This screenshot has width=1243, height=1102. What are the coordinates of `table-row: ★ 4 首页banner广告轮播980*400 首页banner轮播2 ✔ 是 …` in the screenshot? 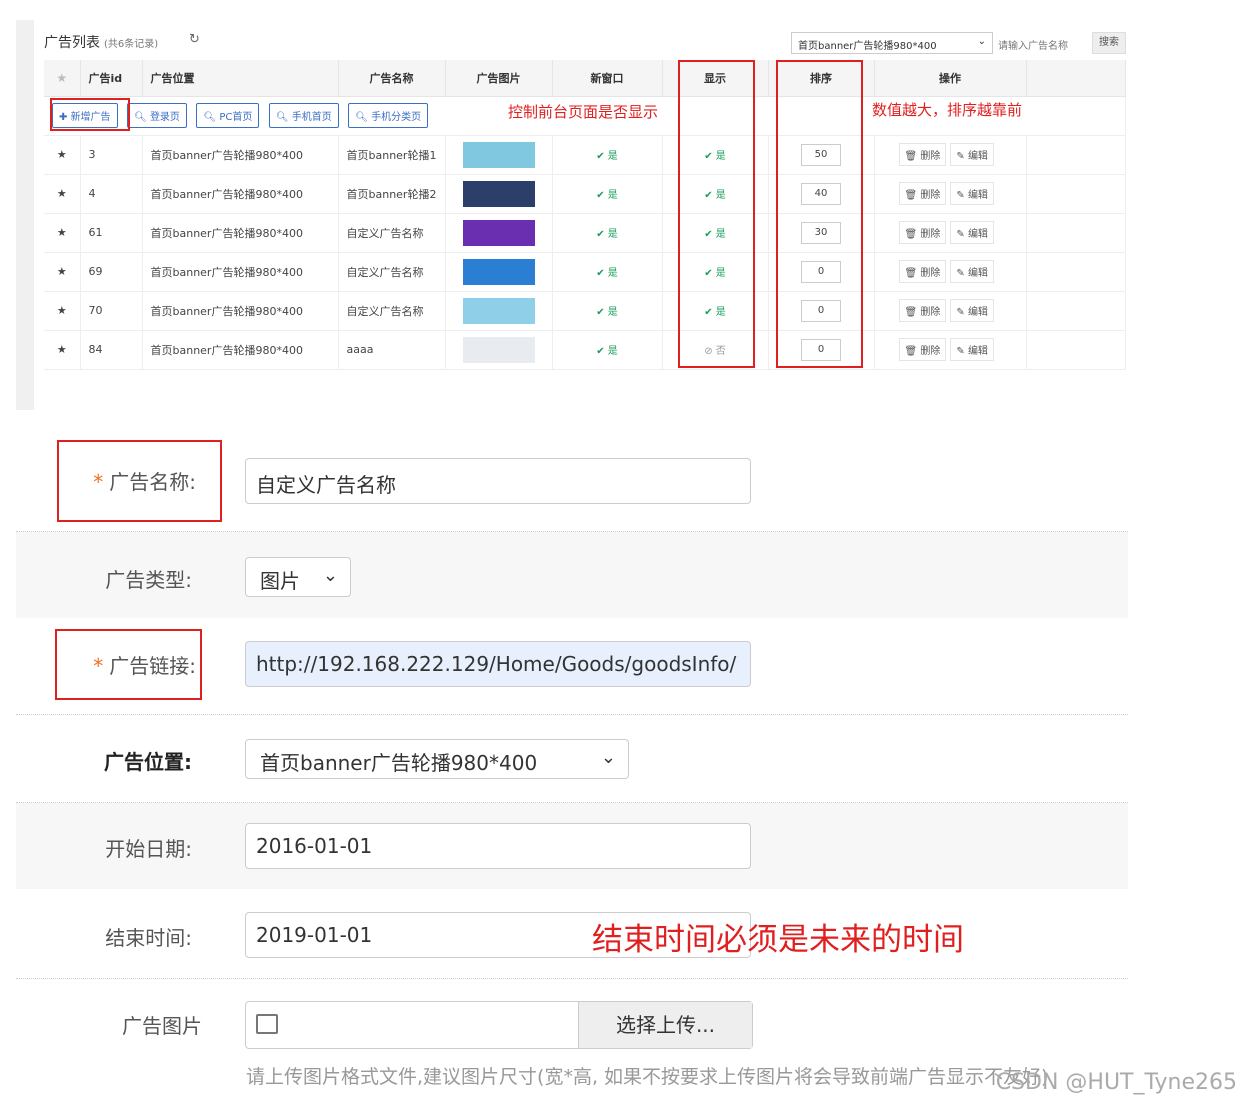 It's located at (585, 194).